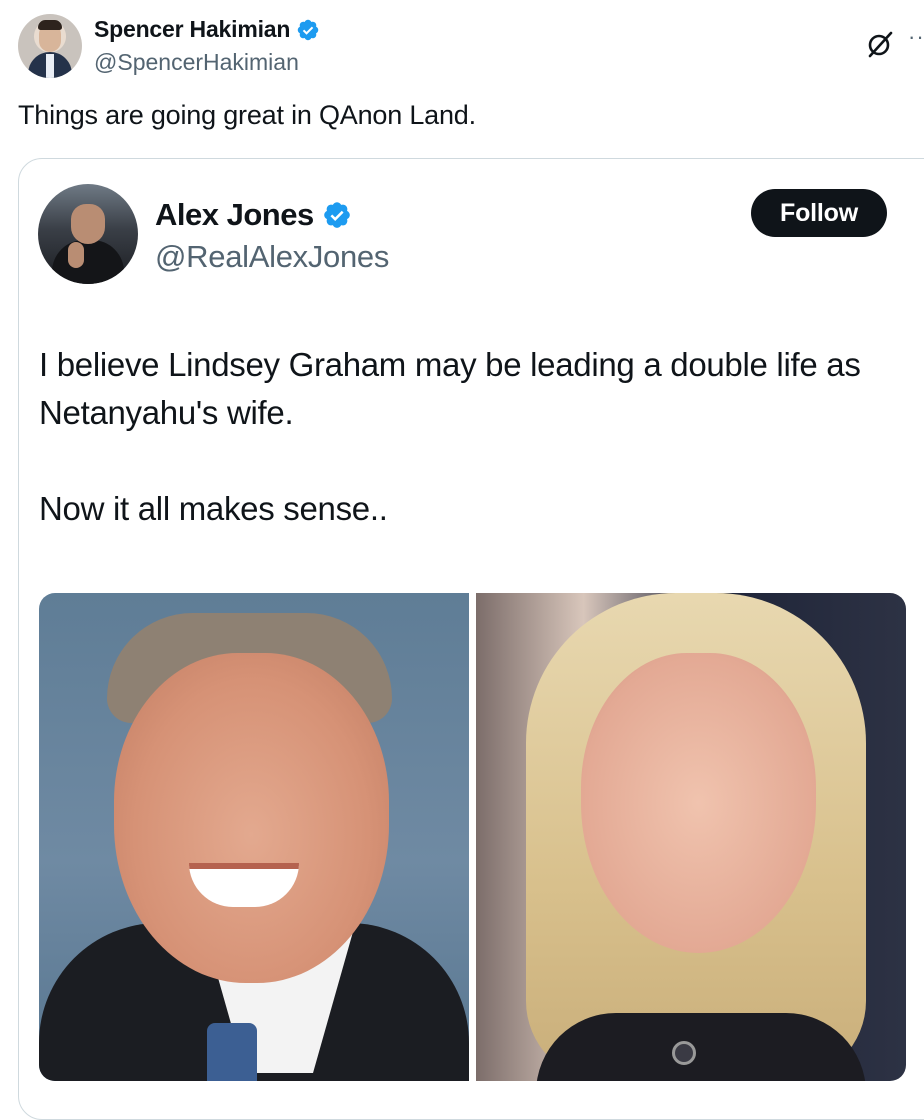 This screenshot has width=924, height=1120. I want to click on author-avatar, so click(50, 46).